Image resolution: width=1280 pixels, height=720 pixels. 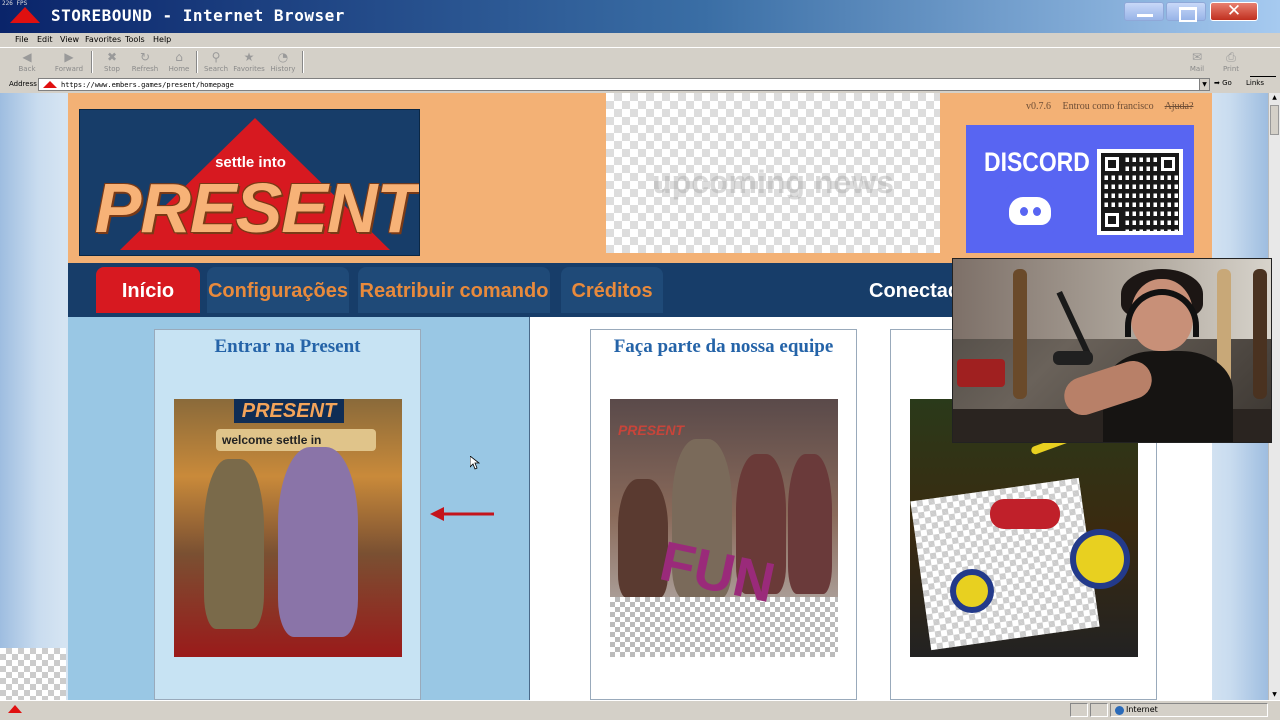 I want to click on store-sign: PRESENT, so click(x=289, y=411).